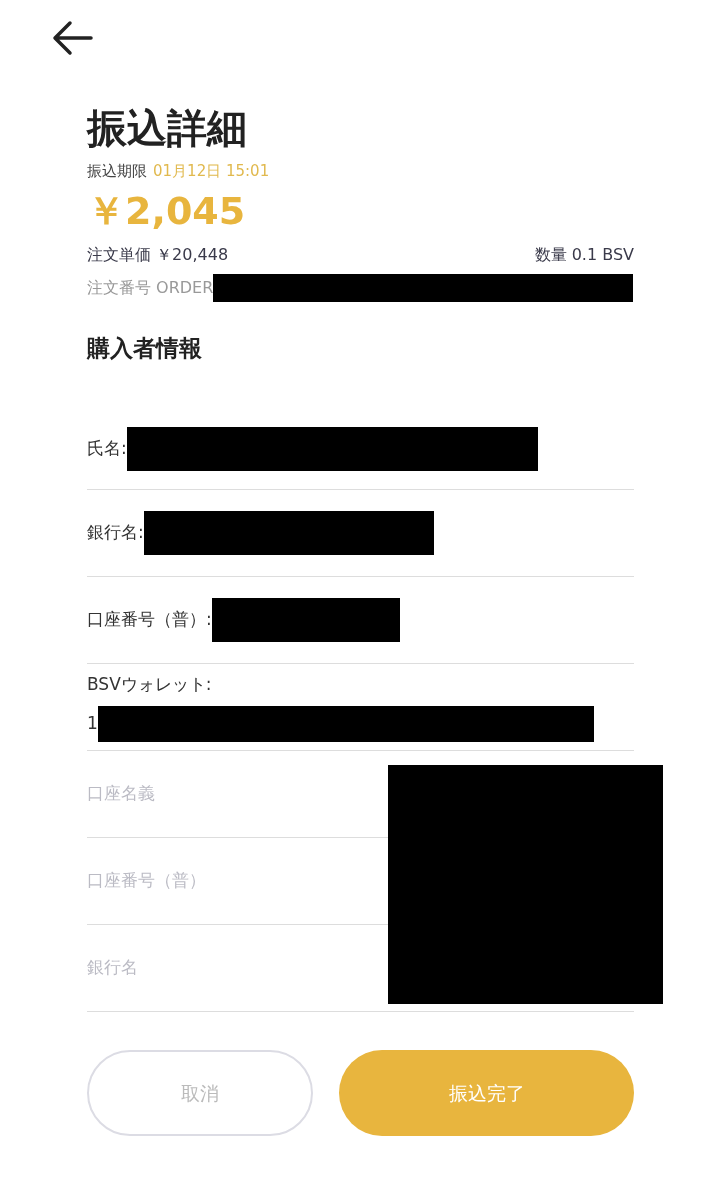 This screenshot has height=1200, width=721. I want to click on input-field: 口座名義, so click(227, 794).